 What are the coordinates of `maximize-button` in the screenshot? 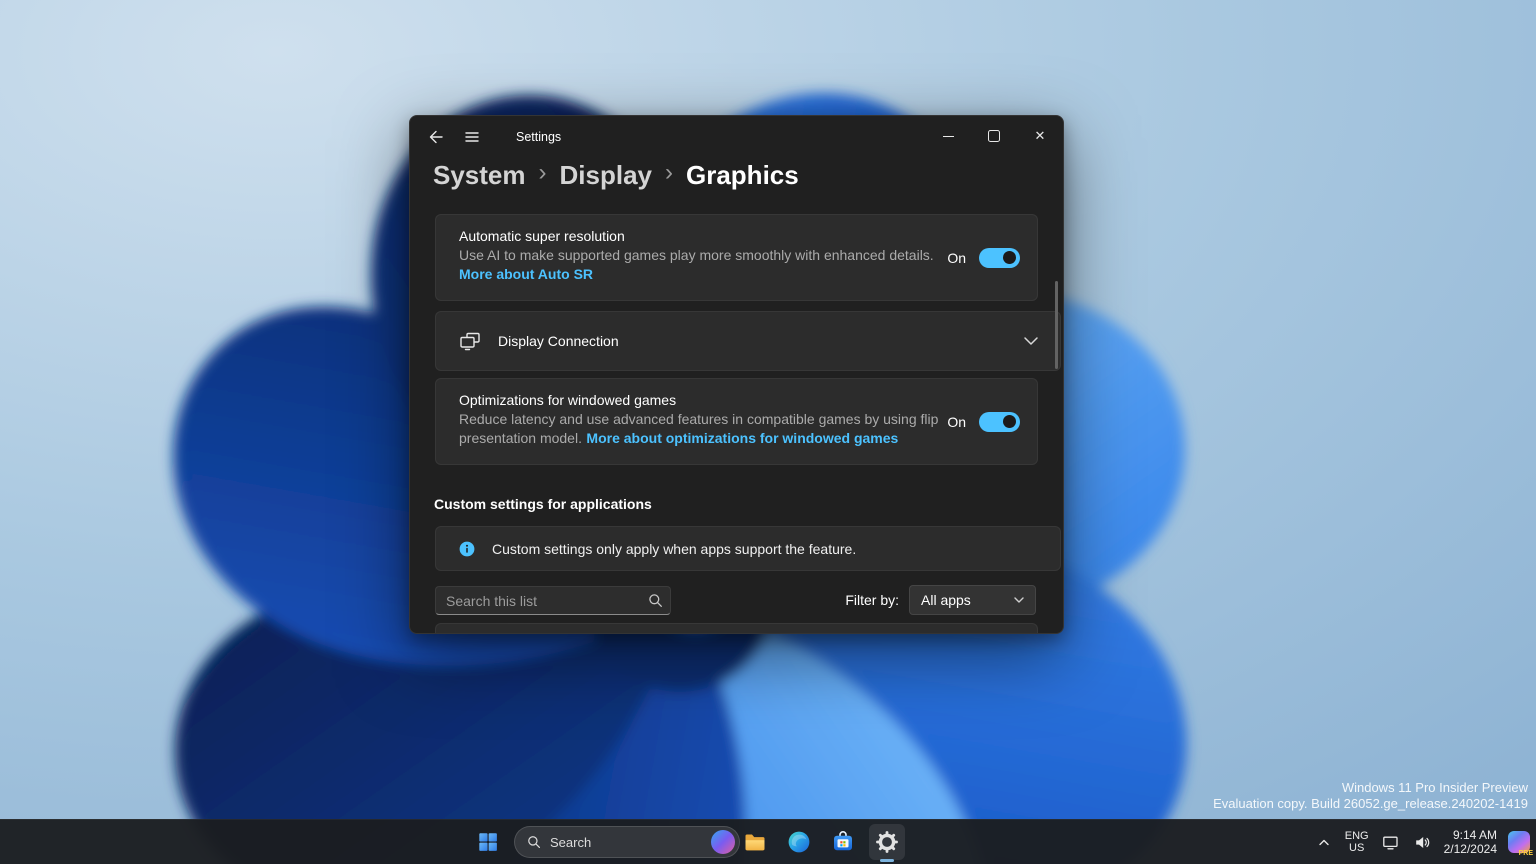 It's located at (994, 136).